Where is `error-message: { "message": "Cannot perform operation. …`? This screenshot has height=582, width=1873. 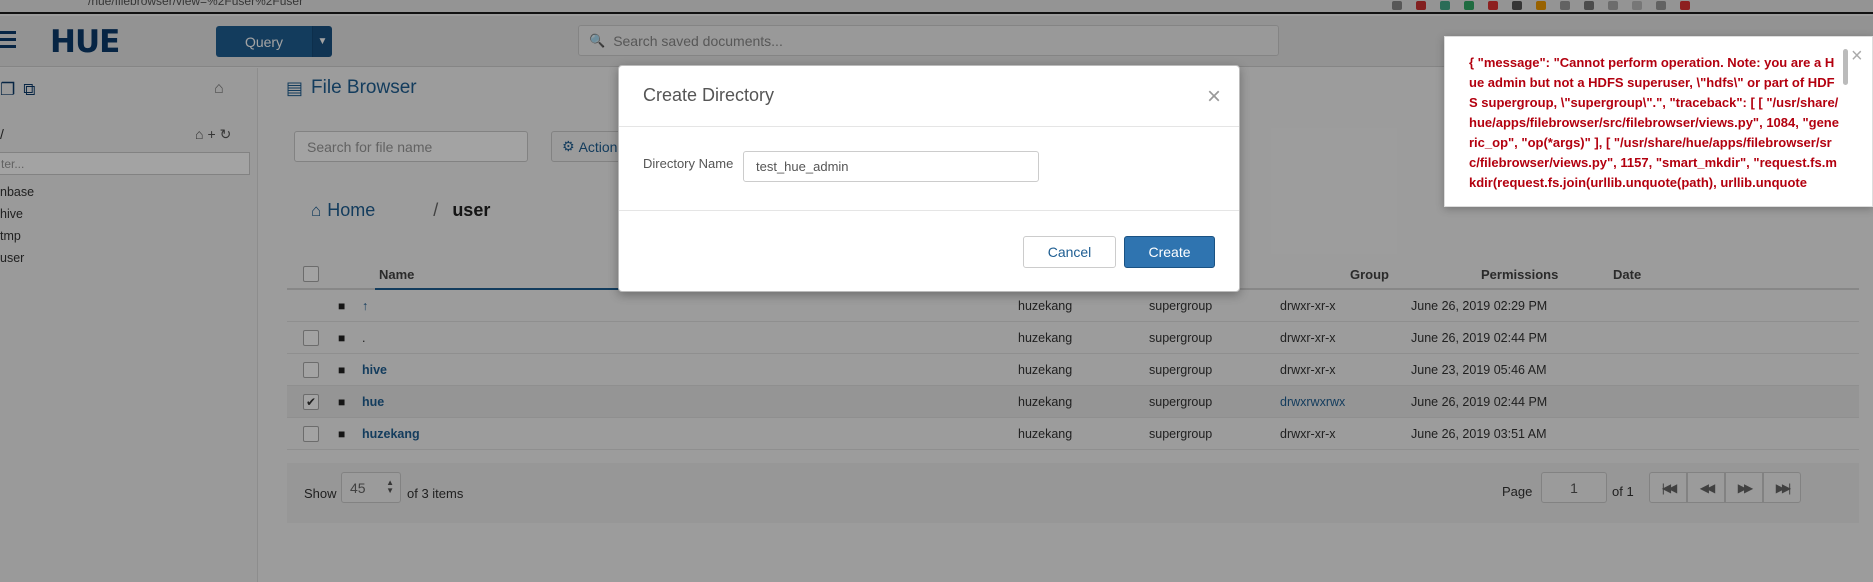
error-message: { "message": "Cannot perform operation. … is located at coordinates (1654, 122).